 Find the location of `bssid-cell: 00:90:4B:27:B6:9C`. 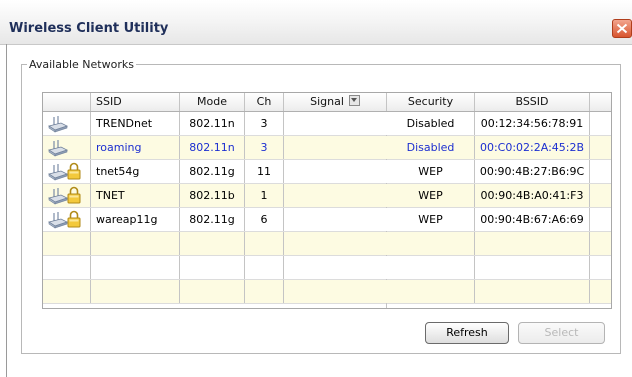

bssid-cell: 00:90:4B:27:B6:9C is located at coordinates (532, 171).